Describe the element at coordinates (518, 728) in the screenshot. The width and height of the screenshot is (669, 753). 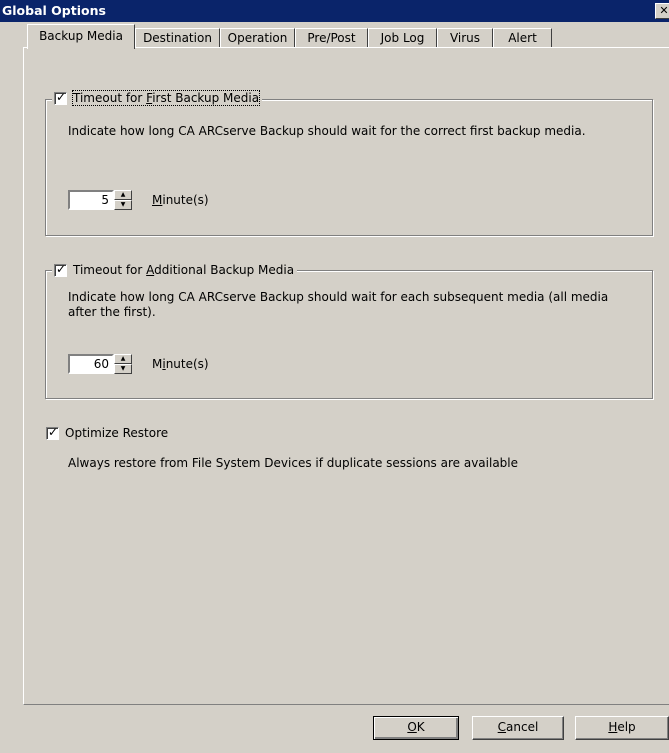
I see `cancel-button: Cancel` at that location.